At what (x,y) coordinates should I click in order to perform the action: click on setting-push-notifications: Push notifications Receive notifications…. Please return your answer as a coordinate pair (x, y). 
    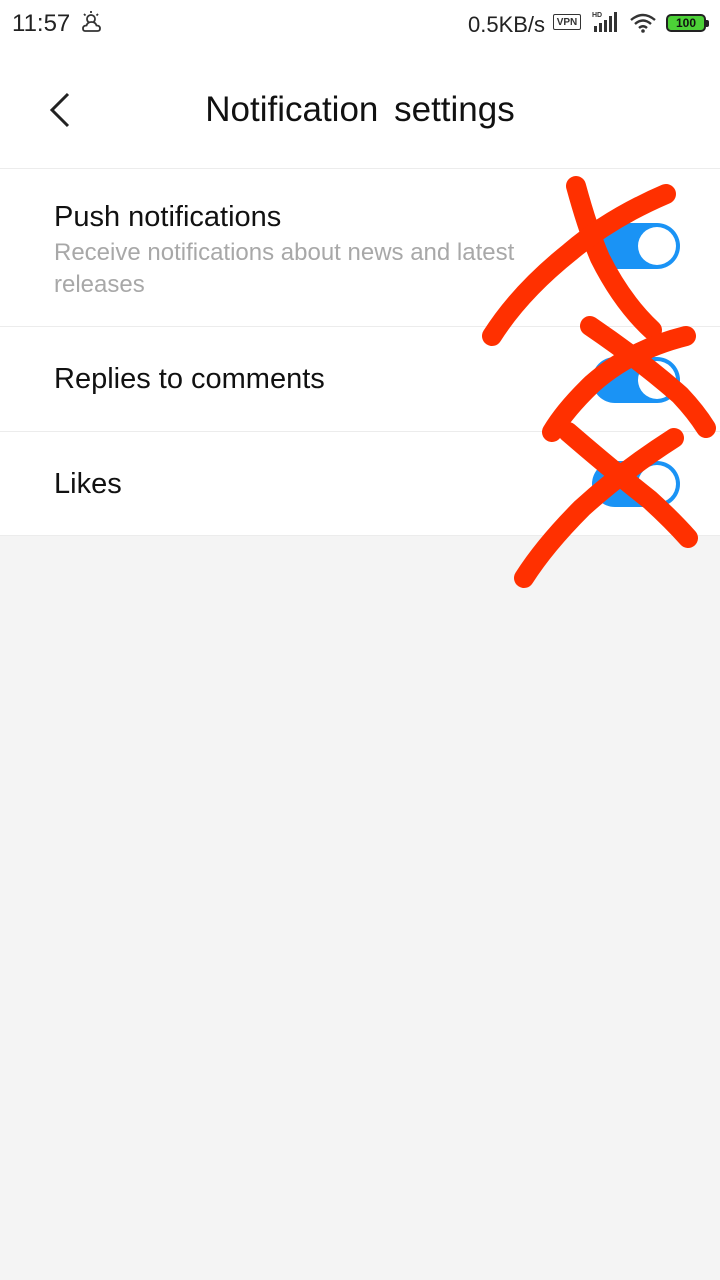
    Looking at the image, I should click on (360, 248).